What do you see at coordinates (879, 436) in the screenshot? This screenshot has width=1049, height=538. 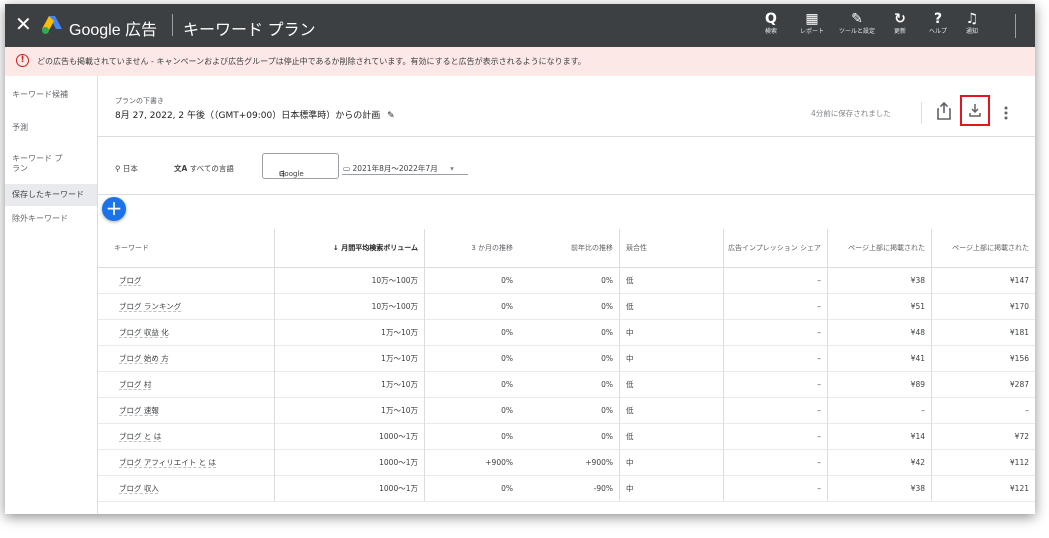 I see `cell-top-bid-low: ¥14` at bounding box center [879, 436].